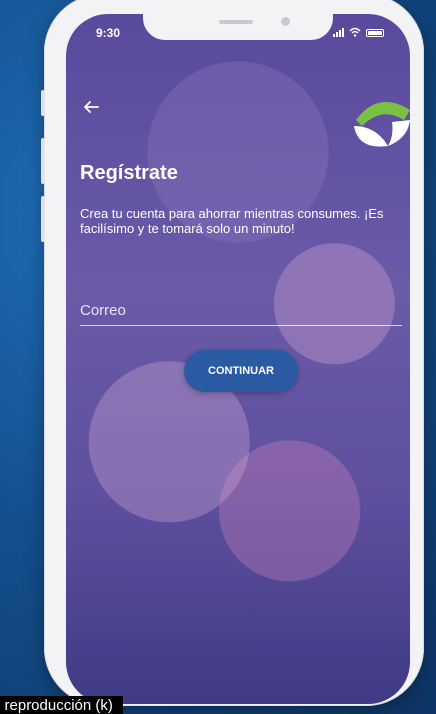 The height and width of the screenshot is (714, 436). I want to click on status-icons, so click(358, 32).